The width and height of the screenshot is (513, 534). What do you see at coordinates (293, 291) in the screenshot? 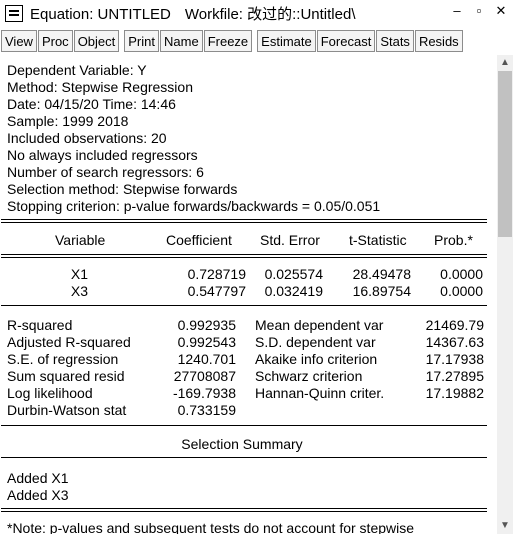
I see `std-error-x3: 0.032419` at bounding box center [293, 291].